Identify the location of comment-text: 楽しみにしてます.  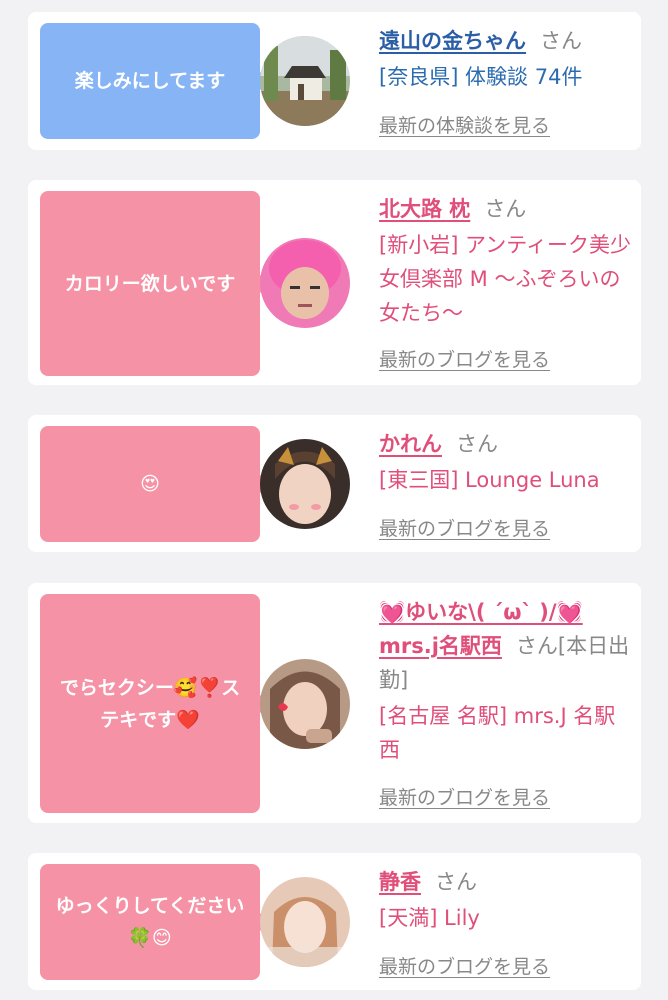
(150, 81).